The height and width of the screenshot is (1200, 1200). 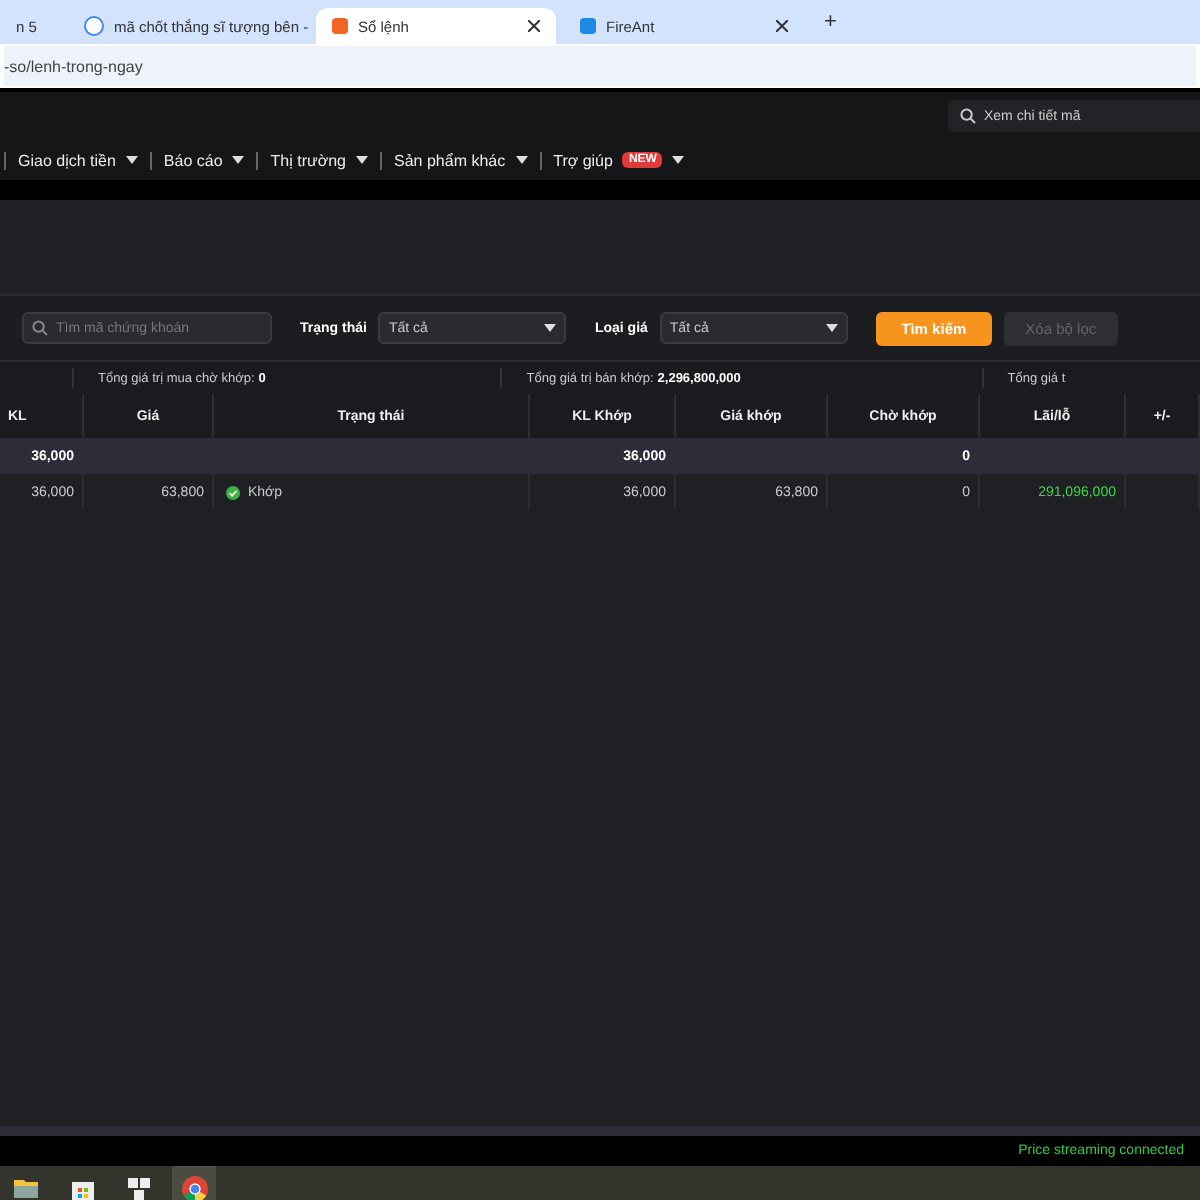 What do you see at coordinates (600, 66) in the screenshot?
I see `address-bar: -so/lenh-trong-ngay` at bounding box center [600, 66].